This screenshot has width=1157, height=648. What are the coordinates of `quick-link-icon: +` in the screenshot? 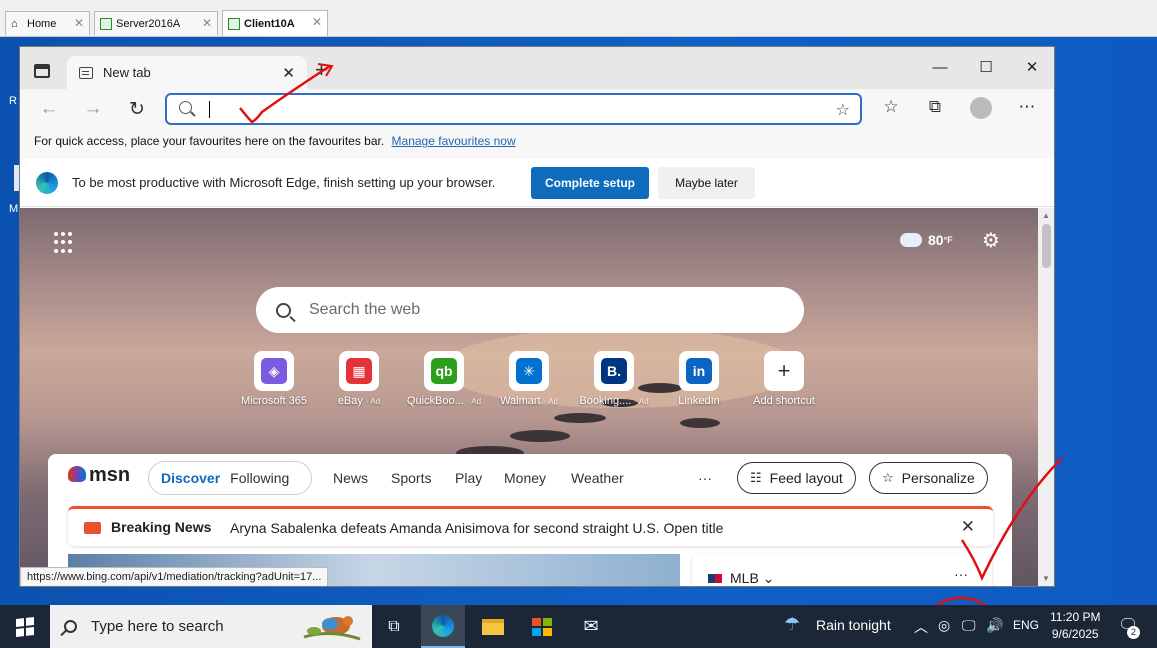 It's located at (784, 371).